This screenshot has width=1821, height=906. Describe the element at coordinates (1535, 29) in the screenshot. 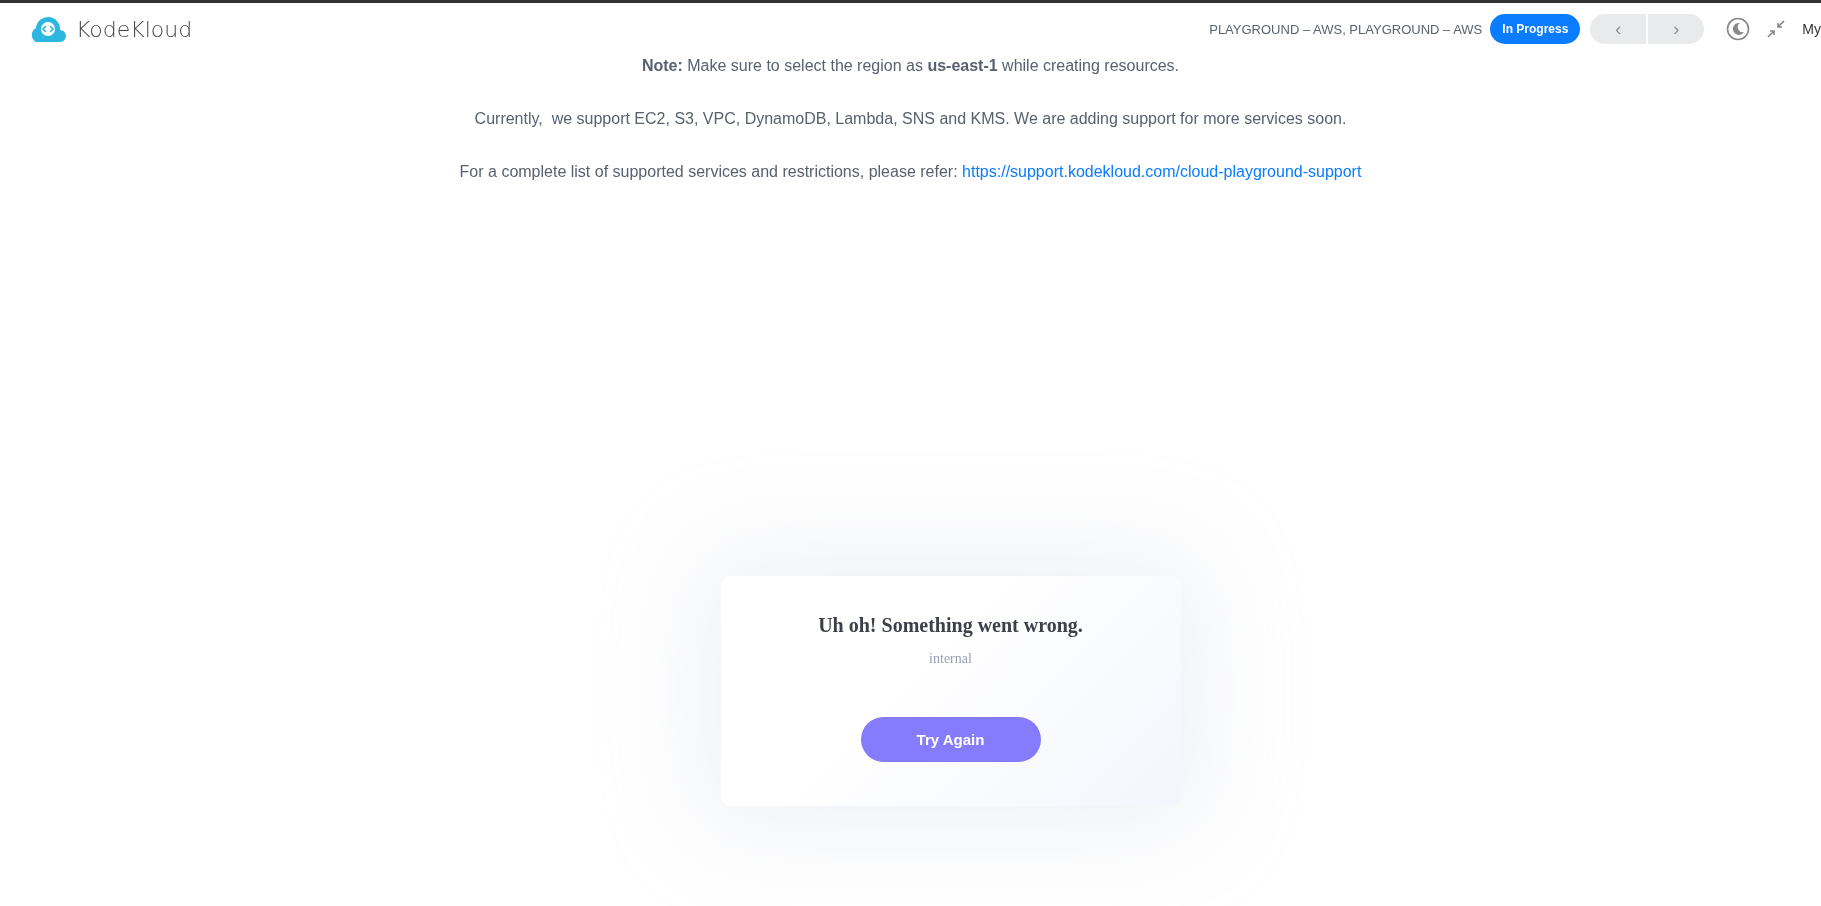

I see `status-badge: In Progress` at that location.